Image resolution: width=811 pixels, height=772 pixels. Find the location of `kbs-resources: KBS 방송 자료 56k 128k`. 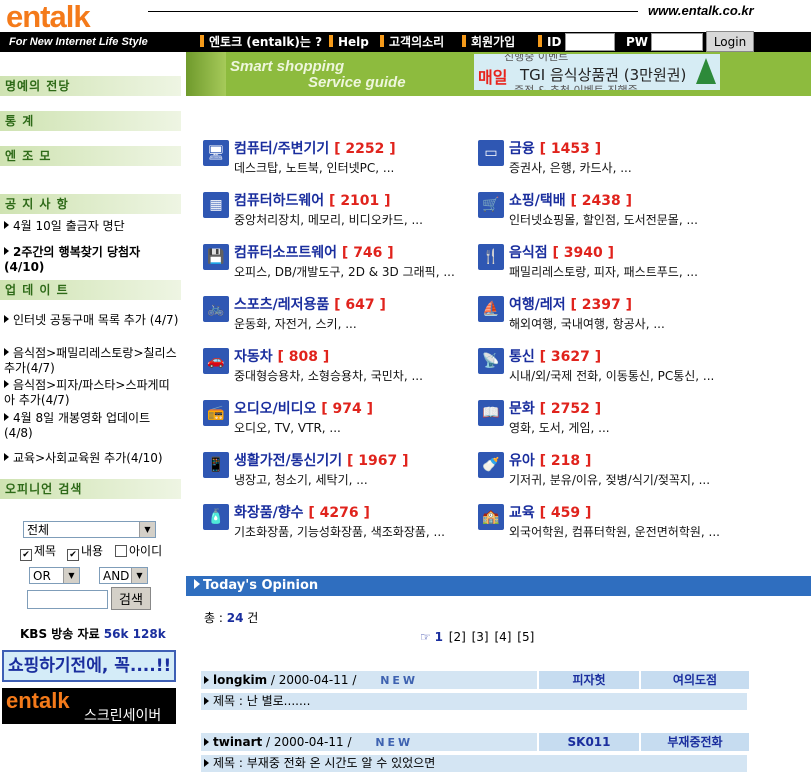

kbs-resources: KBS 방송 자료 56k 128k is located at coordinates (93, 633).